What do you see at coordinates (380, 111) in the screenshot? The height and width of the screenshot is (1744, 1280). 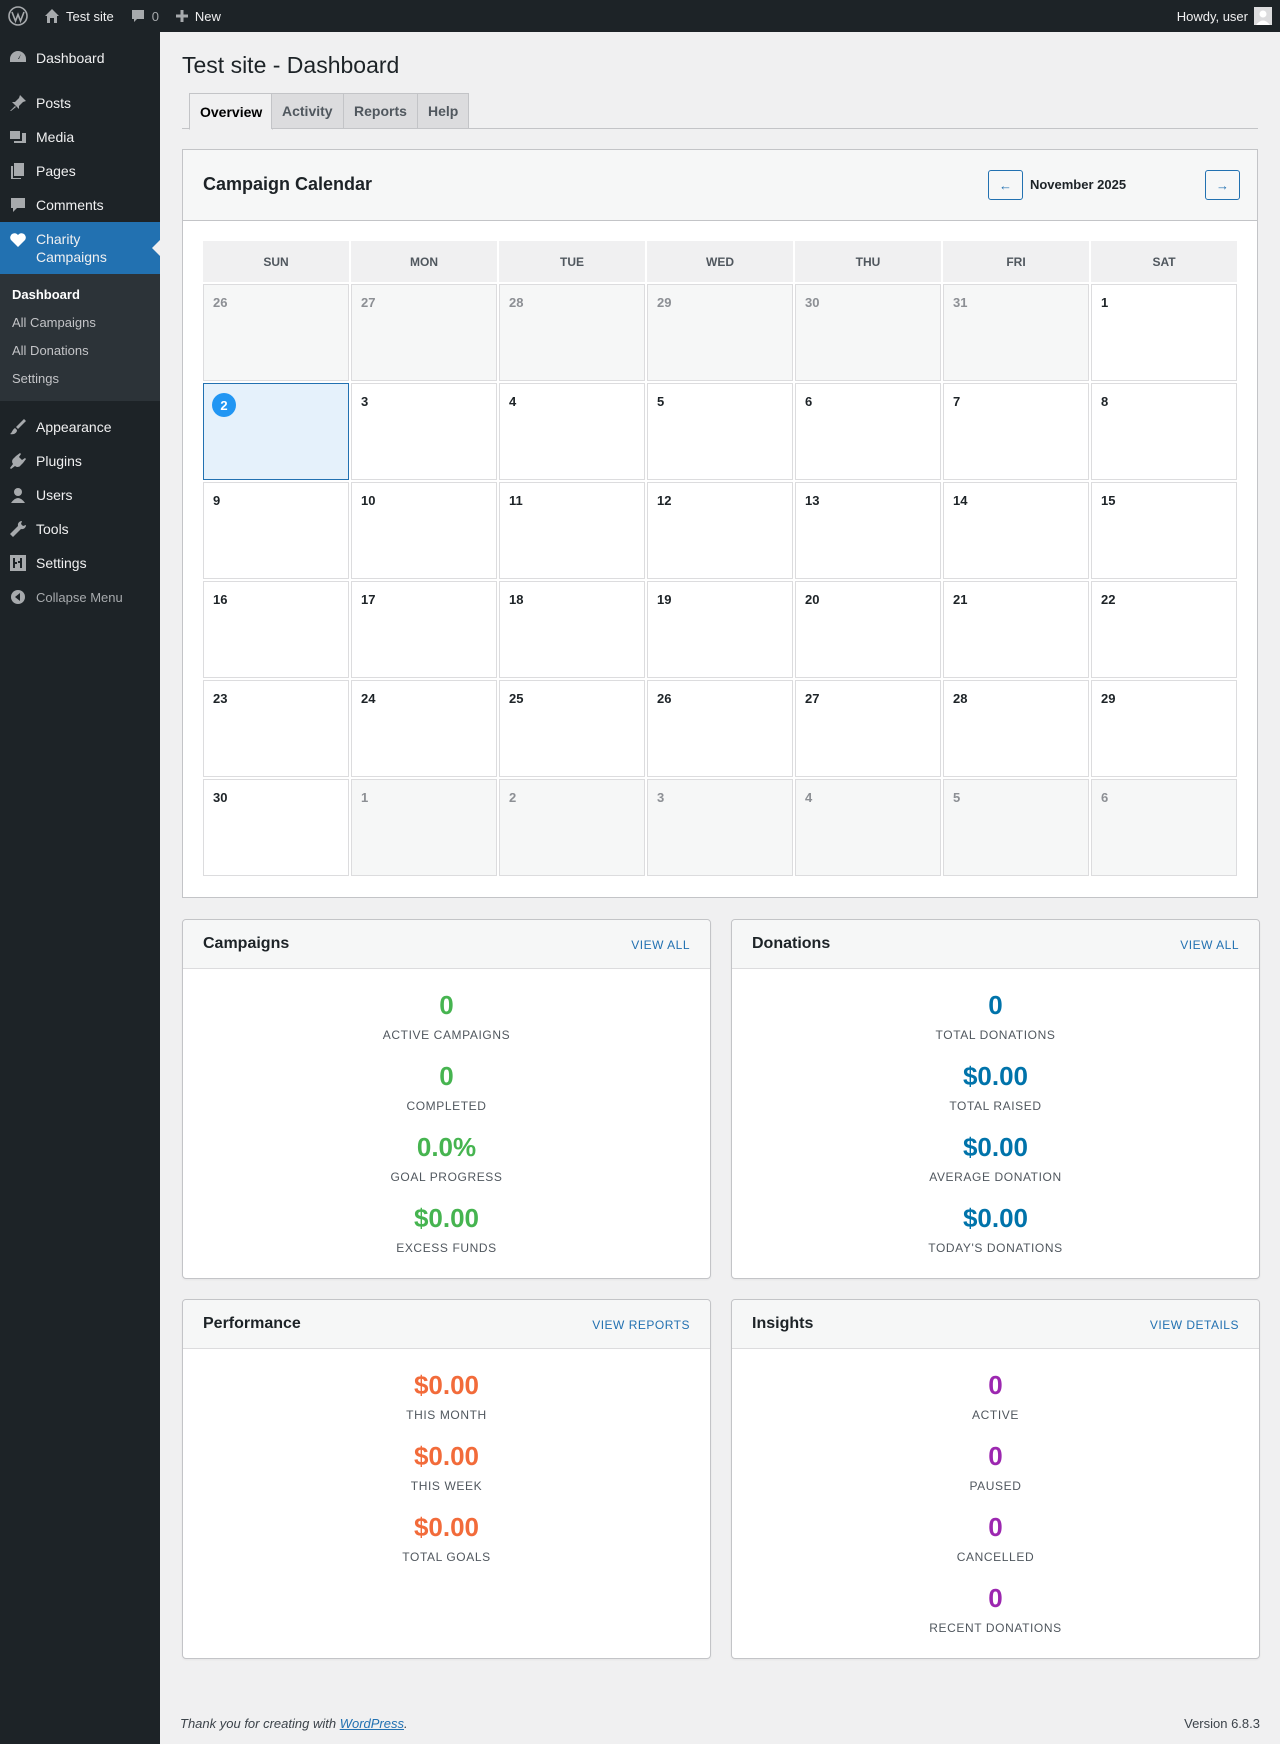 I see `tab-reports: Reports` at bounding box center [380, 111].